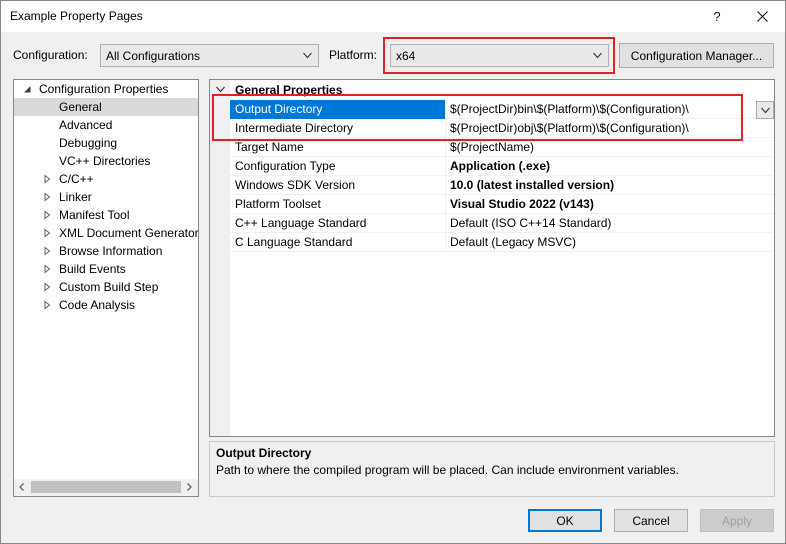  Describe the element at coordinates (338, 185) in the screenshot. I see `property-name: Windows SDK Version` at that location.